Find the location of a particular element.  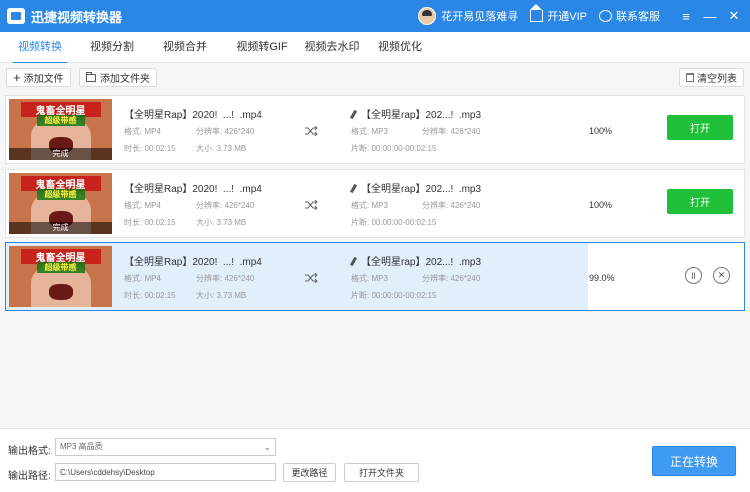

chat-icon is located at coordinates (605, 16).